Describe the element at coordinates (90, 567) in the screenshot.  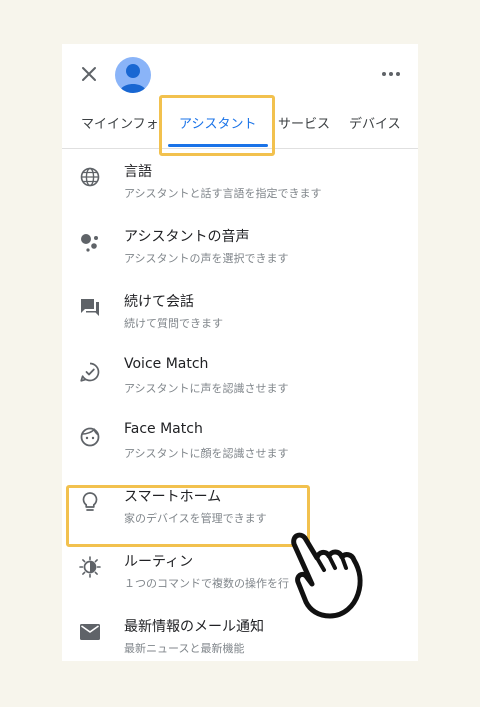
I see `routine-icon` at that location.